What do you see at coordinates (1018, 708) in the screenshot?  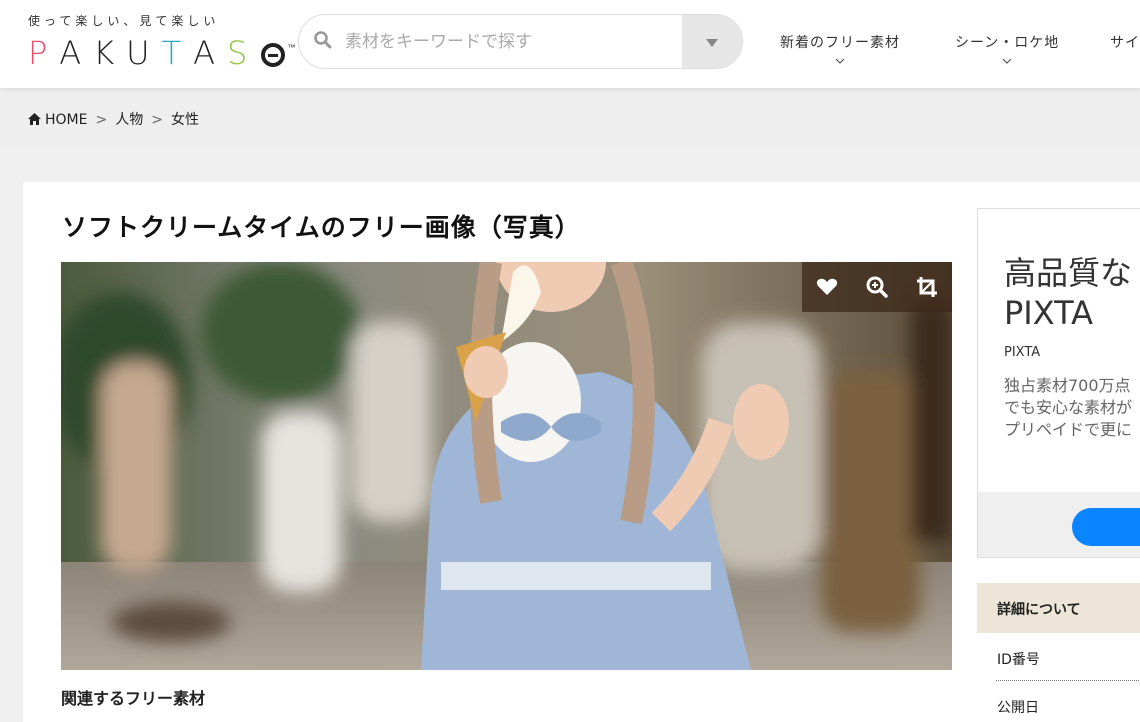 I see `detail-row-published: 公開日` at bounding box center [1018, 708].